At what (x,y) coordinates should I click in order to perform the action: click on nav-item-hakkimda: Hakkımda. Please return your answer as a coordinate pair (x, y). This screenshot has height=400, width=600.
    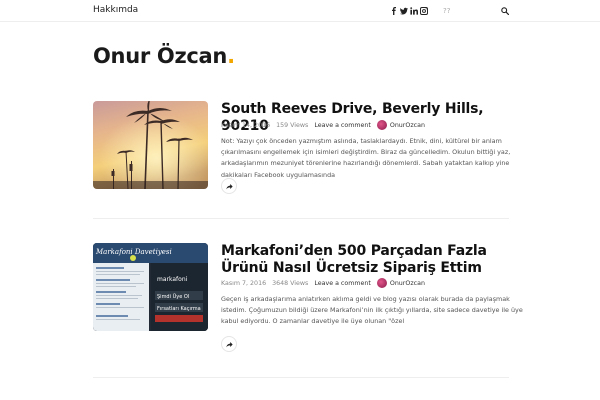
    Looking at the image, I should click on (115, 10).